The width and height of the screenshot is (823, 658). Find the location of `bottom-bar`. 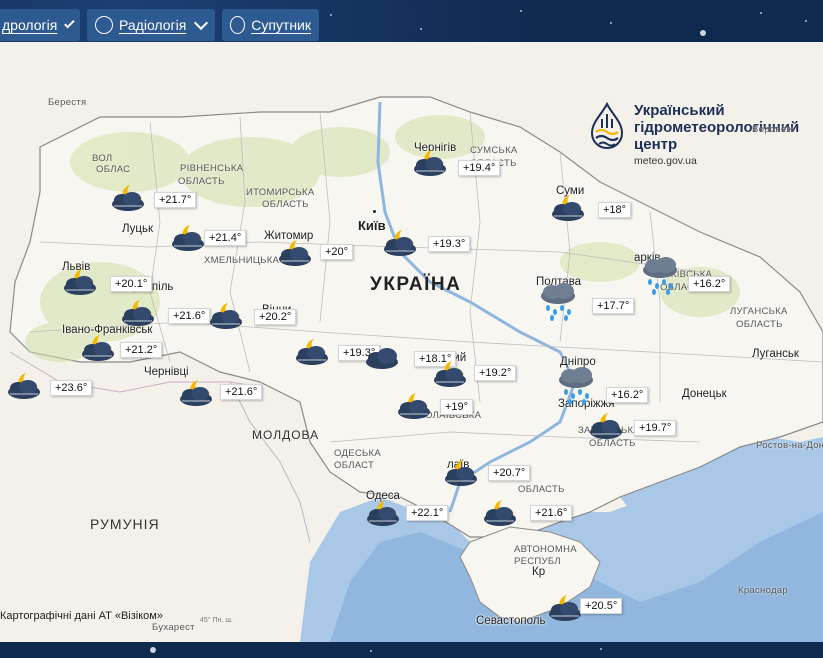

bottom-bar is located at coordinates (411, 650).